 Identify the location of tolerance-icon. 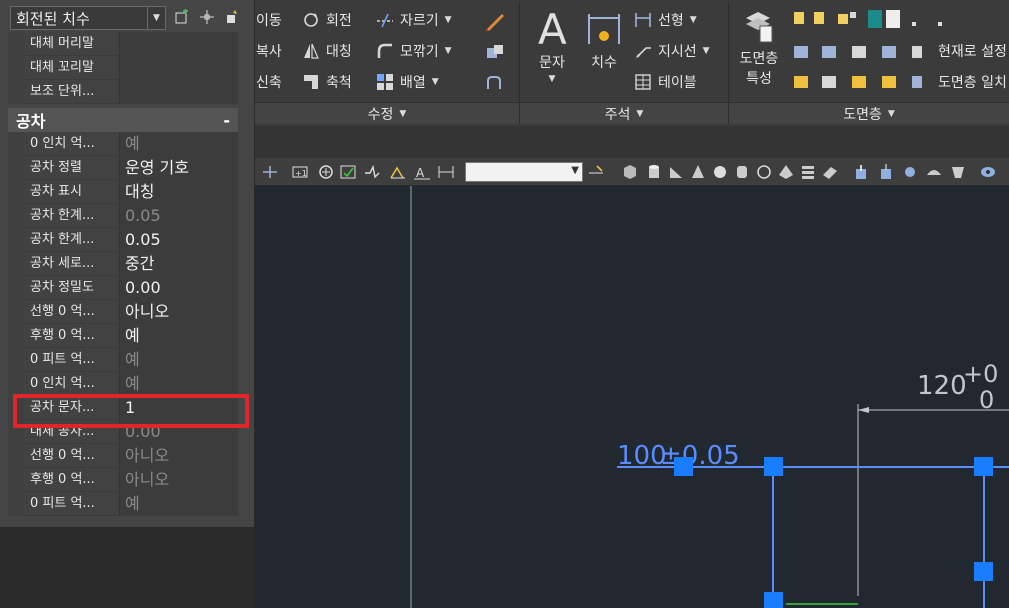
(348, 172).